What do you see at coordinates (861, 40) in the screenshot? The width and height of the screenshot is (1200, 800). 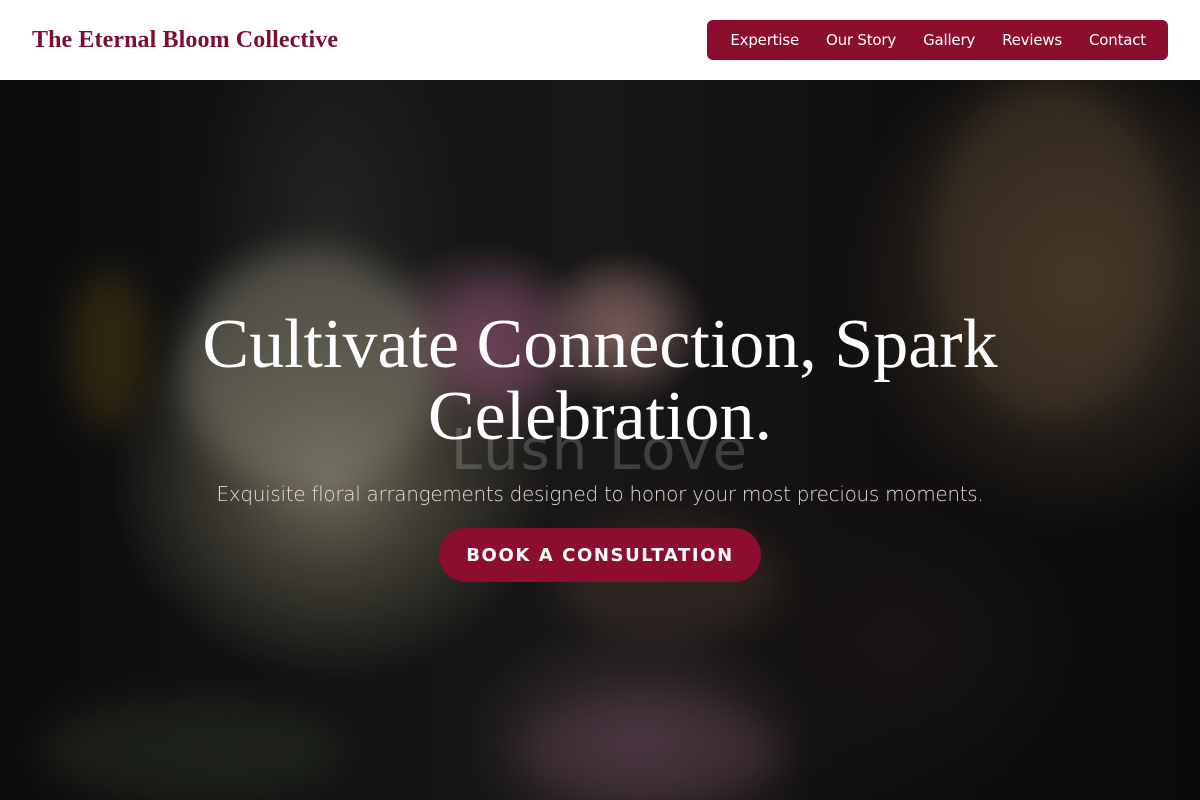 I see `nav-link-our-story: Our Story` at bounding box center [861, 40].